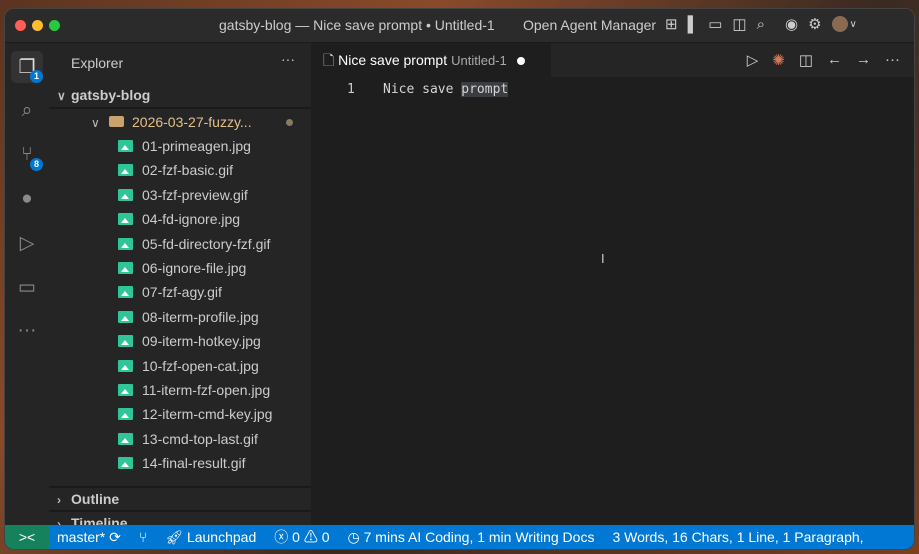  Describe the element at coordinates (191, 219) in the screenshot. I see `file-label: 04-fd-ignore.jpg` at that location.